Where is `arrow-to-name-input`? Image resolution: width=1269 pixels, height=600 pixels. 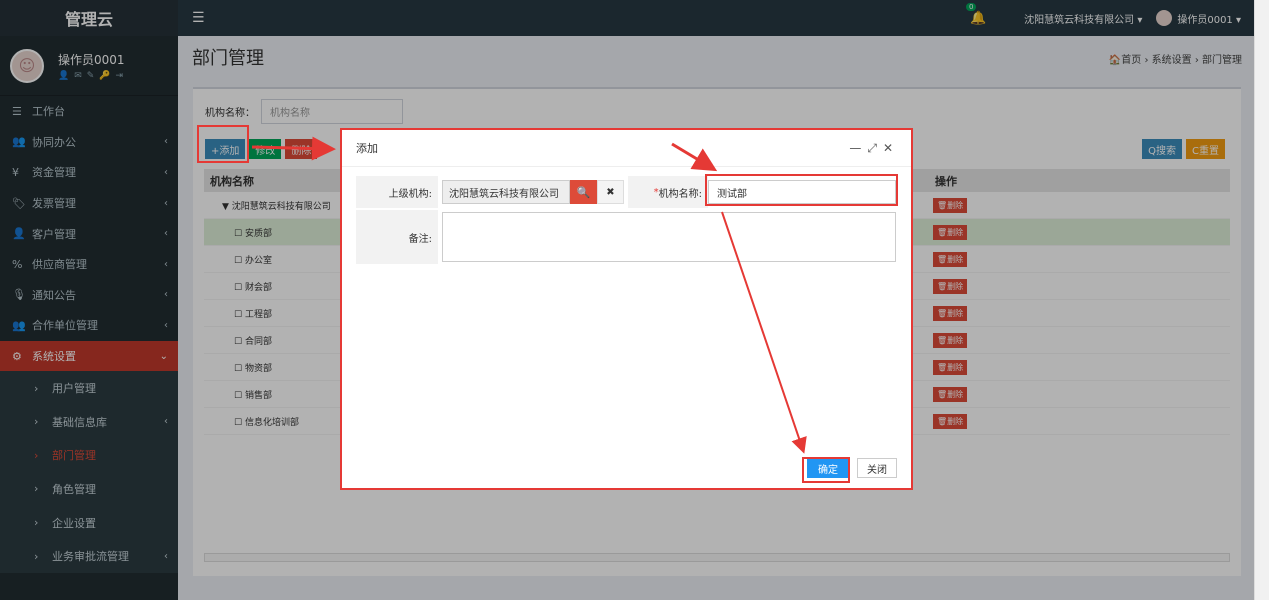
arrow-to-name-input is located at coordinates (694, 157).